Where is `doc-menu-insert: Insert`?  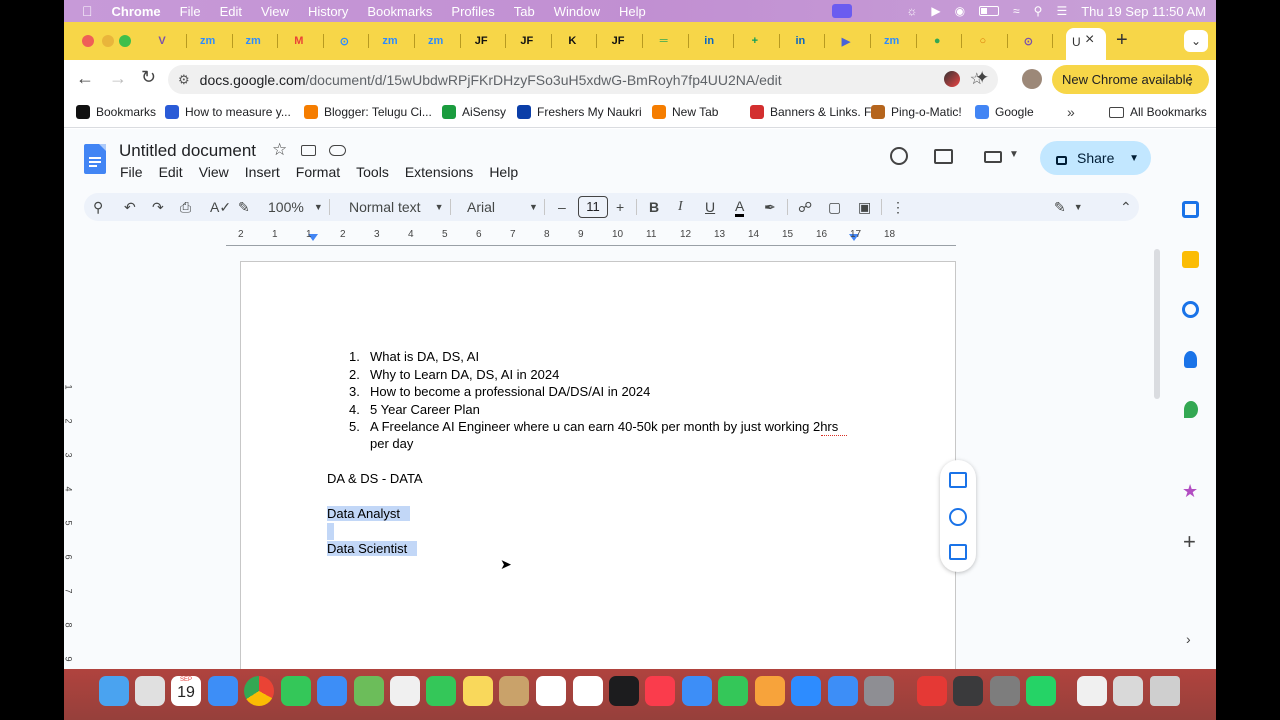
doc-menu-insert: Insert is located at coordinates (262, 172).